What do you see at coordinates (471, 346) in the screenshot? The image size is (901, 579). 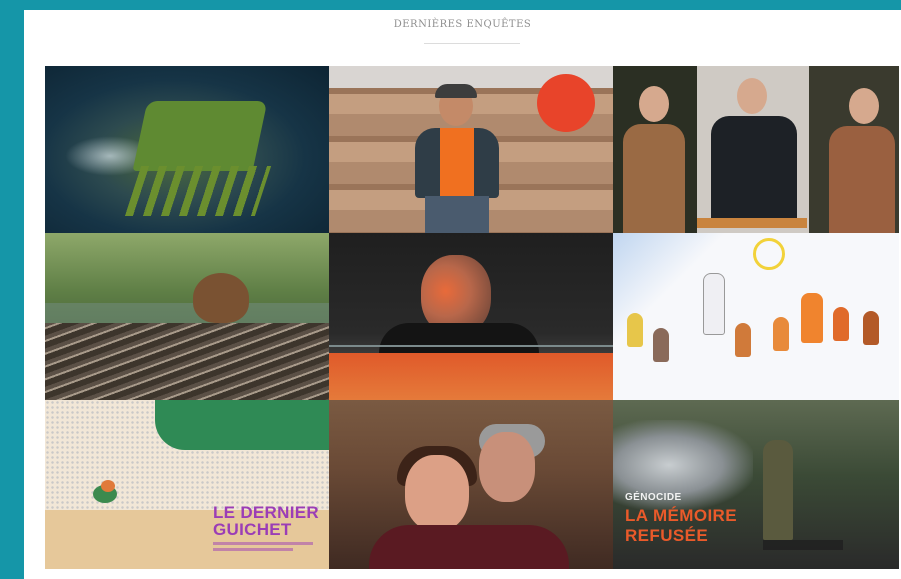 I see `rail-line` at bounding box center [471, 346].